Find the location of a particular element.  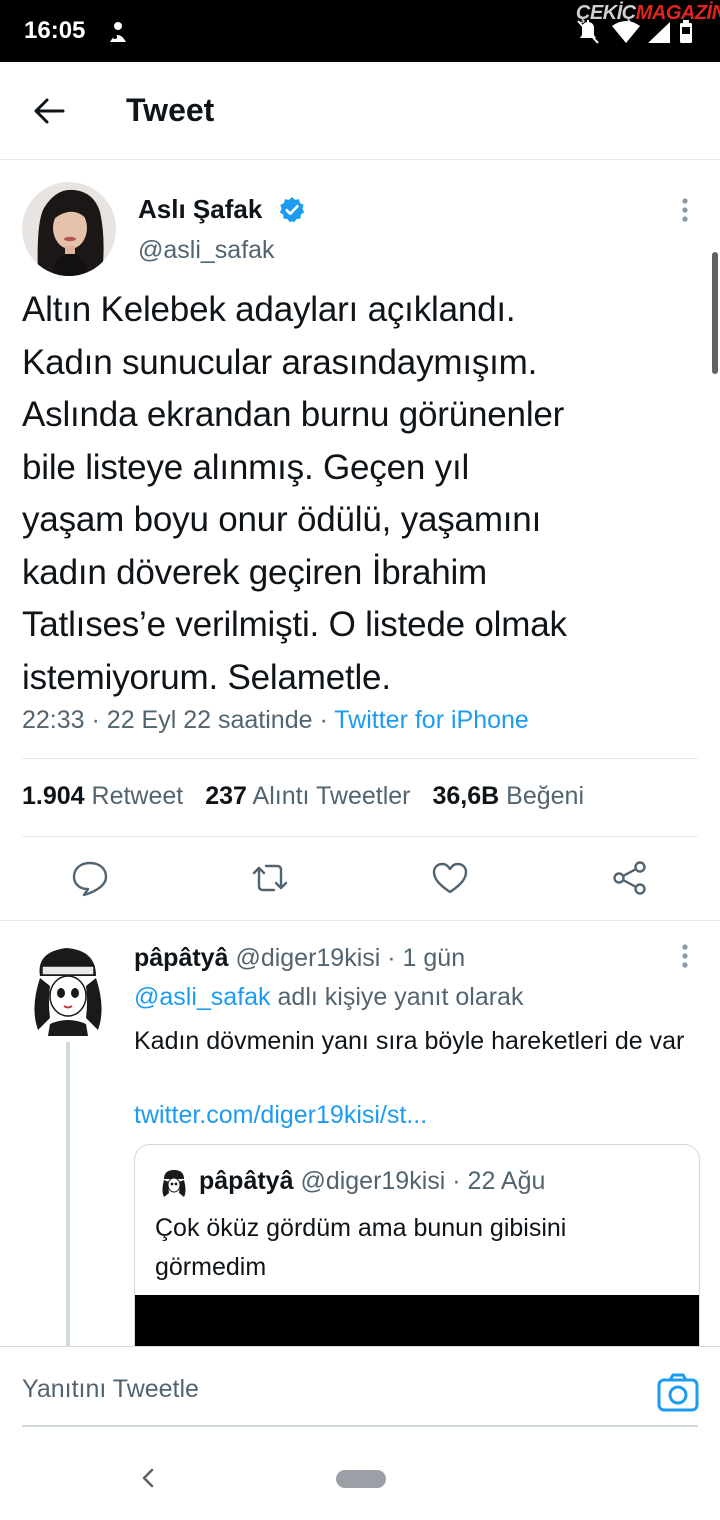

quote-stat: 237 Alıntı Tweetler is located at coordinates (307, 796).